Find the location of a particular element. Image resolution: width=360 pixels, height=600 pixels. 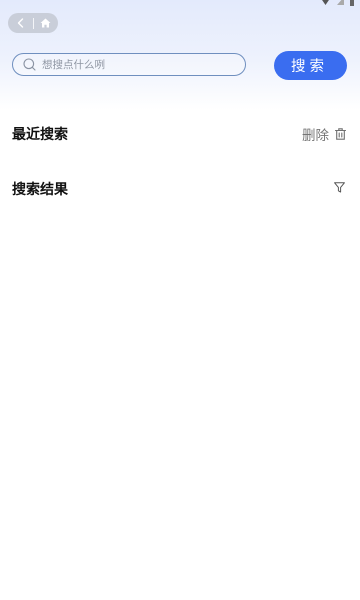

home-button is located at coordinates (46, 23).